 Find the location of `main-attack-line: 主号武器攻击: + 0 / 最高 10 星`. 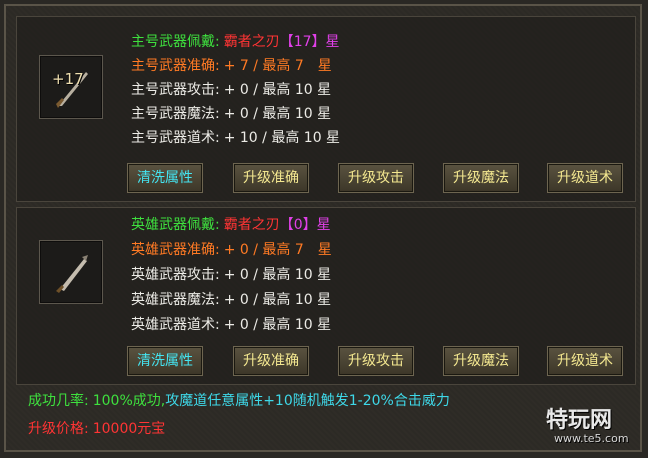

main-attack-line: 主号武器攻击: + 0 / 最高 10 星 is located at coordinates (231, 90).